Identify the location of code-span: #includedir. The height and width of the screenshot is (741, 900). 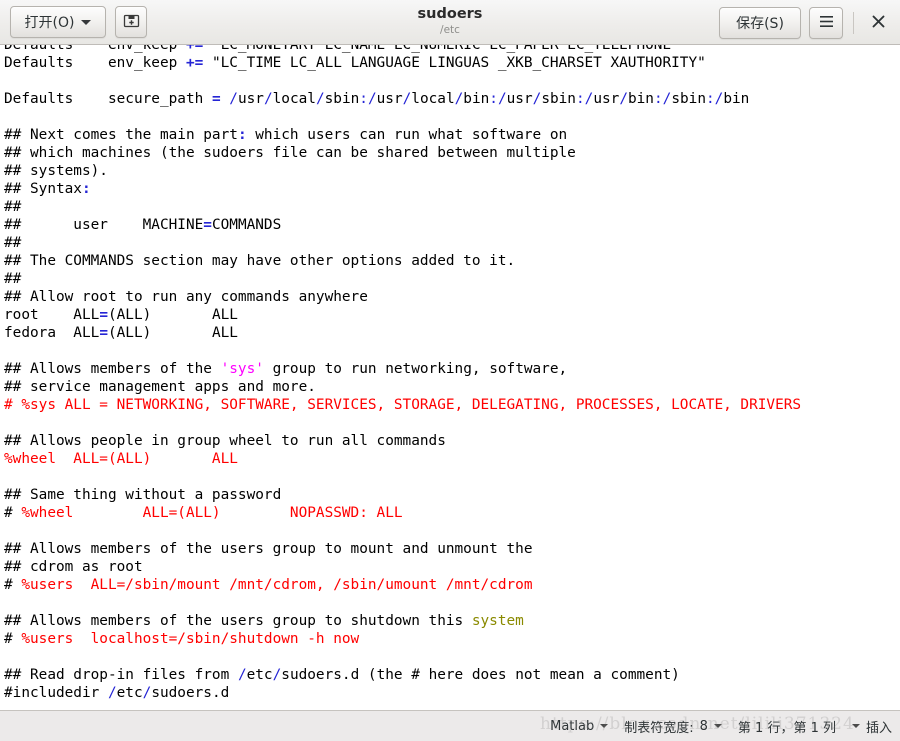
(56, 693).